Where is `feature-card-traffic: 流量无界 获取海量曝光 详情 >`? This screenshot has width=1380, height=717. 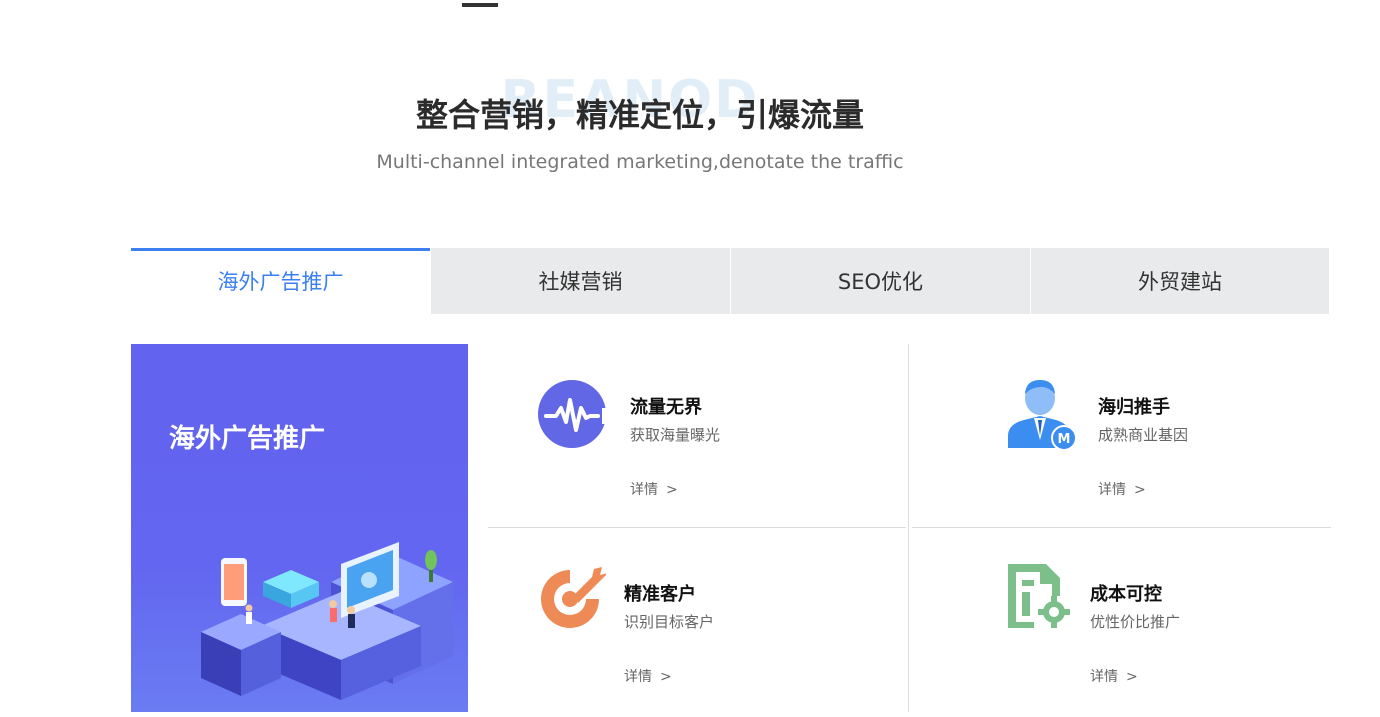 feature-card-traffic: 流量无界 获取海量曝光 详情 > is located at coordinates (701, 443).